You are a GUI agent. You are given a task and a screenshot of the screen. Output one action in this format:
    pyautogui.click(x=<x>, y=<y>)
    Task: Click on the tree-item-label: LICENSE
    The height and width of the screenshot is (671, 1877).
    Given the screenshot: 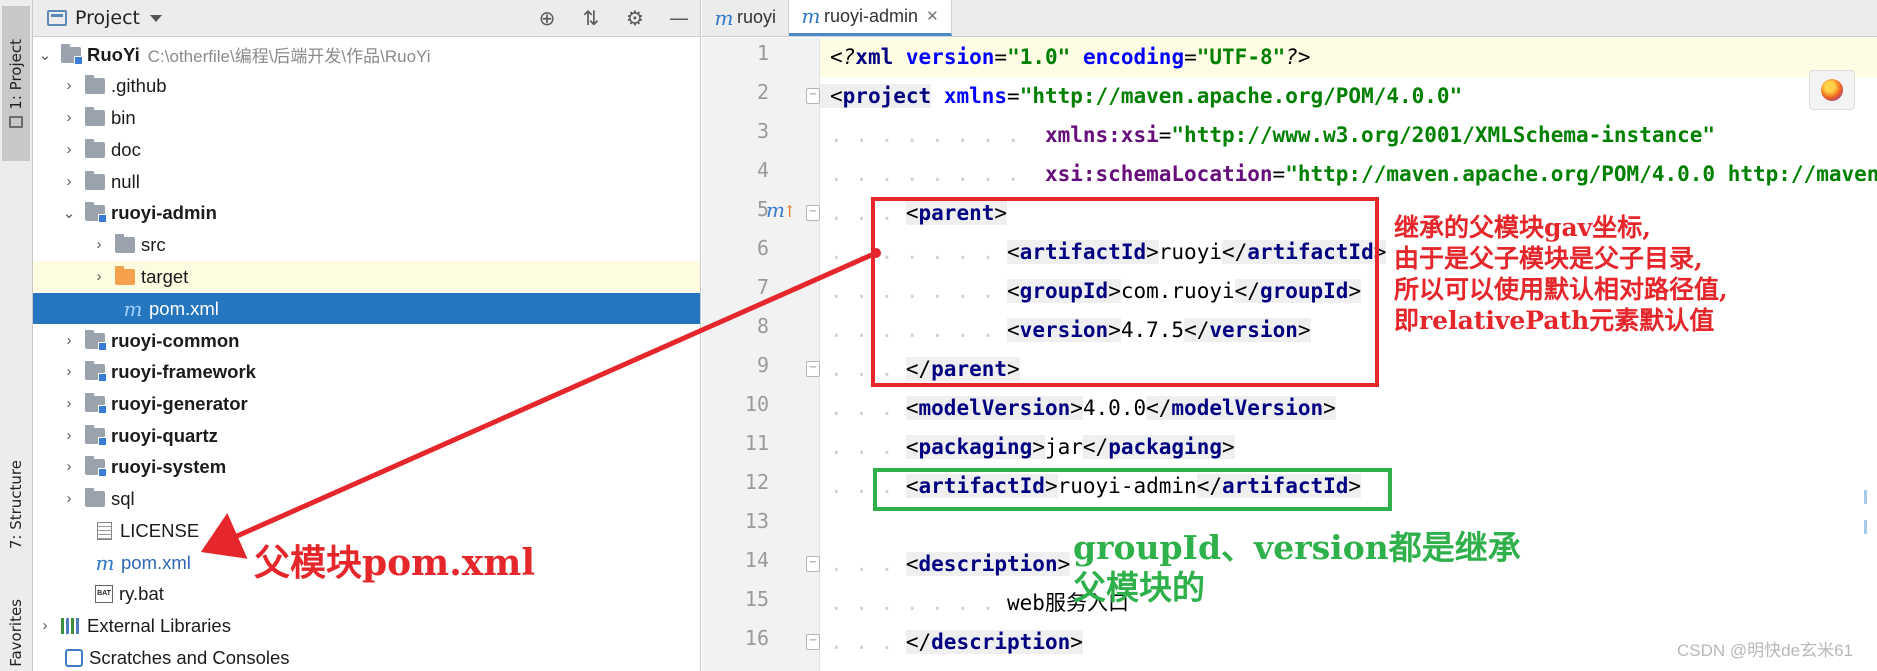 What is the action you would take?
    pyautogui.click(x=160, y=530)
    